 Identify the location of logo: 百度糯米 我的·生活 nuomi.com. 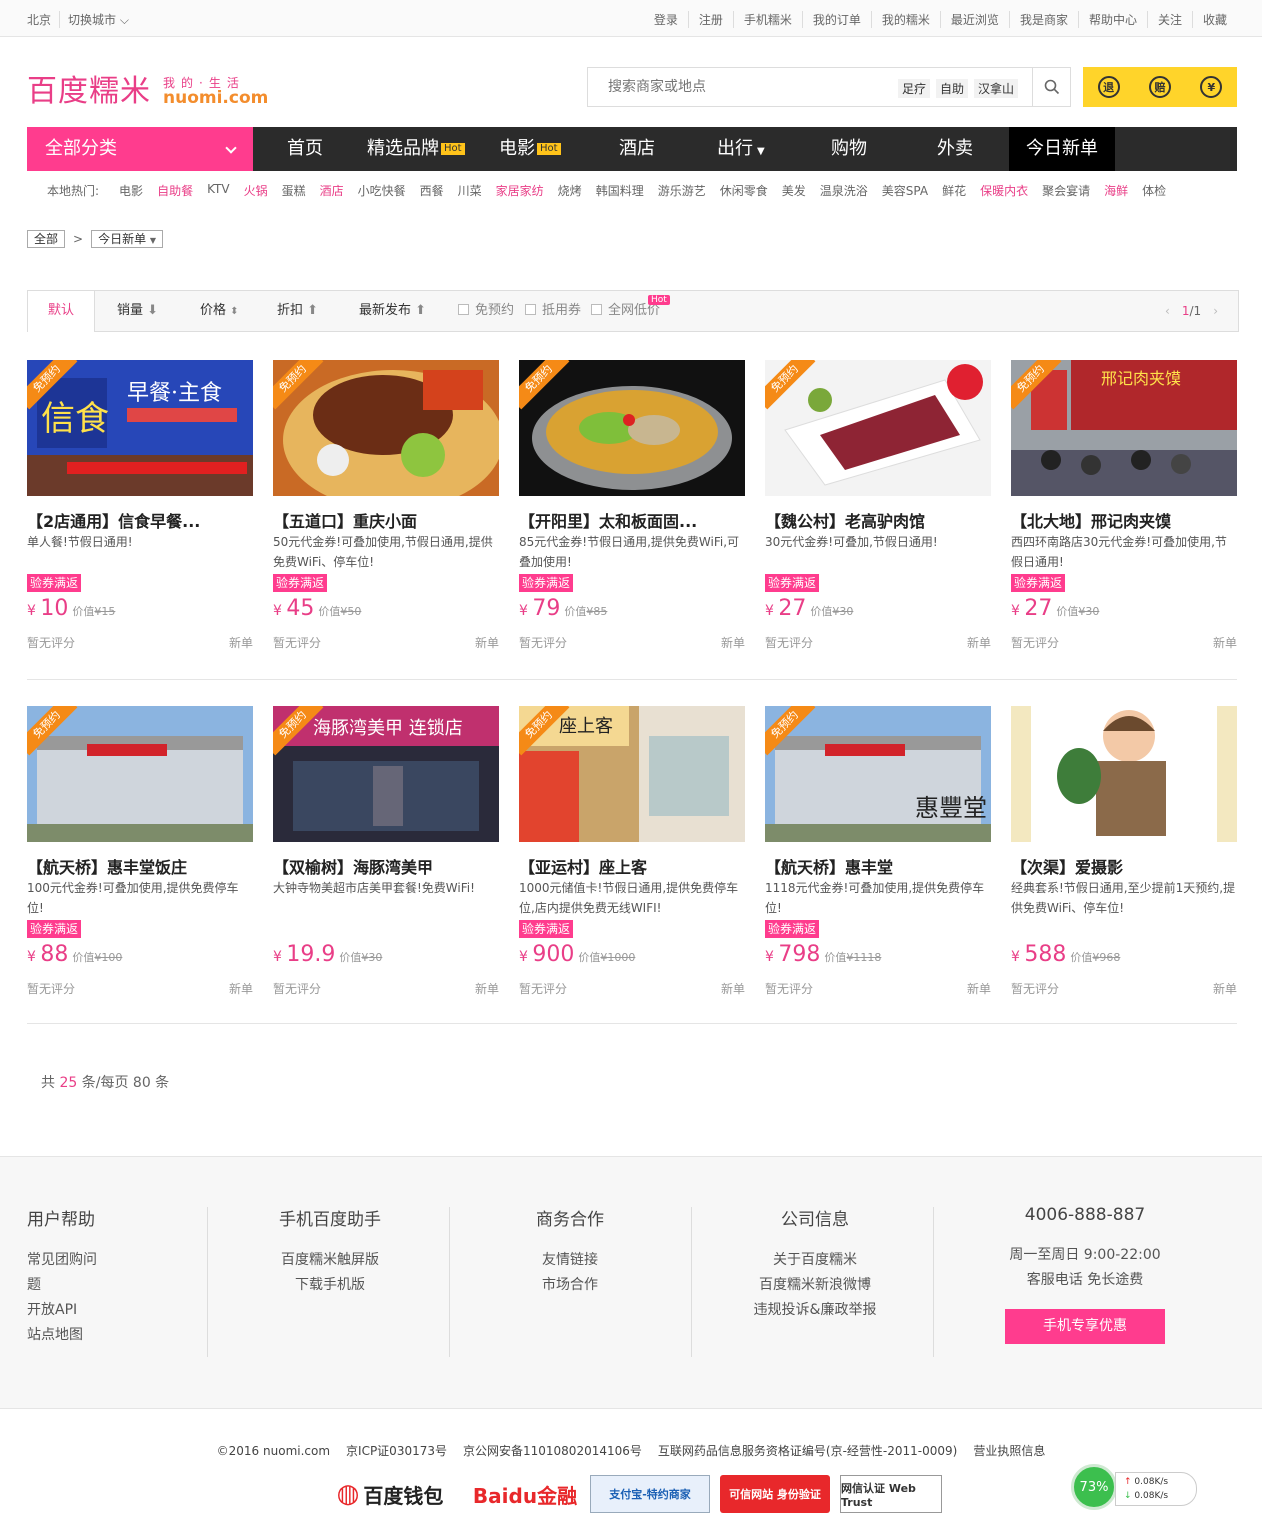
(147, 90).